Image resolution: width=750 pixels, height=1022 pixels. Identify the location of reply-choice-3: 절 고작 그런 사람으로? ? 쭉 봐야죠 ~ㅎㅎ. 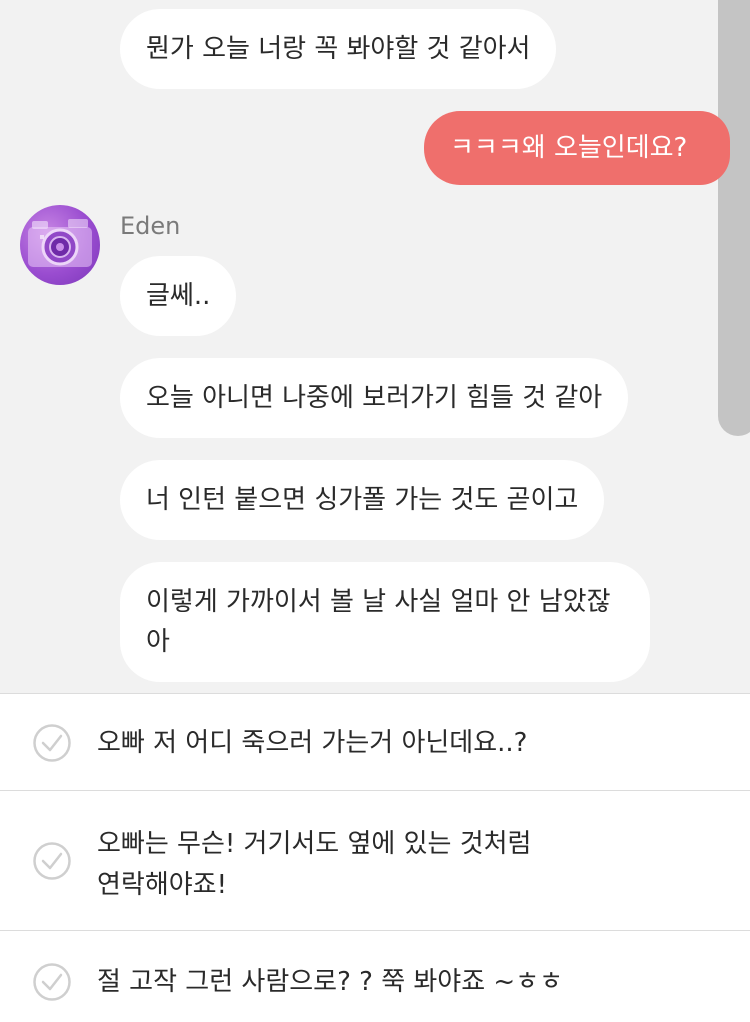
(375, 976).